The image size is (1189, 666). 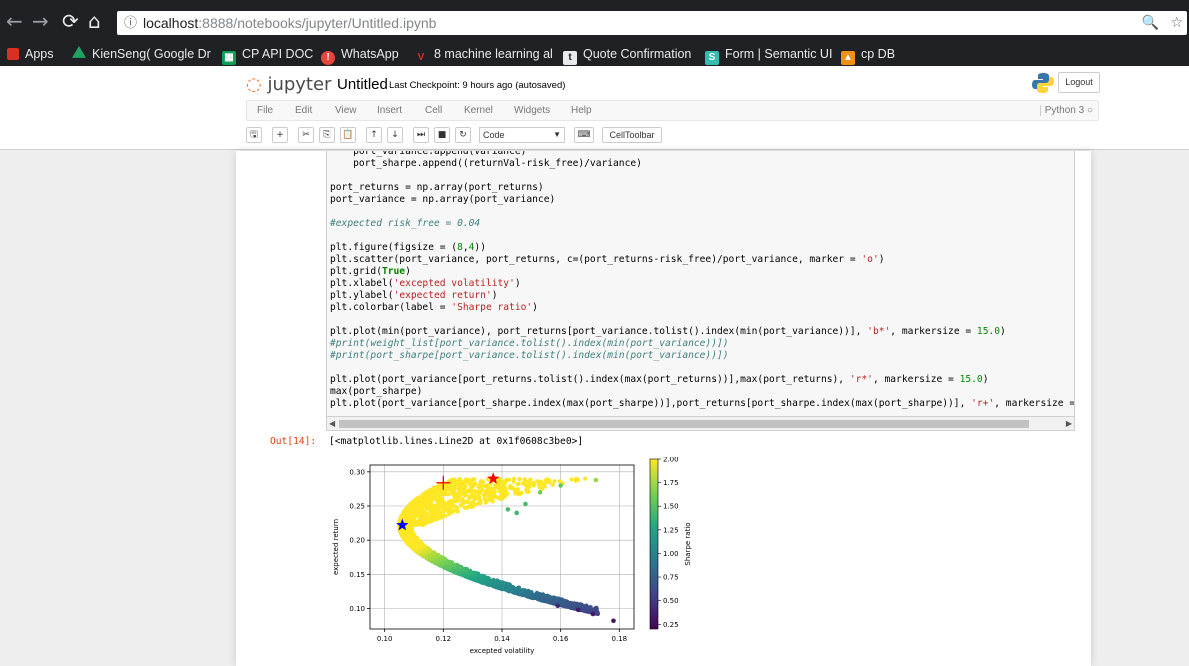 What do you see at coordinates (702, 188) in the screenshot?
I see `code-line: port_returns = np.array(port_returns)` at bounding box center [702, 188].